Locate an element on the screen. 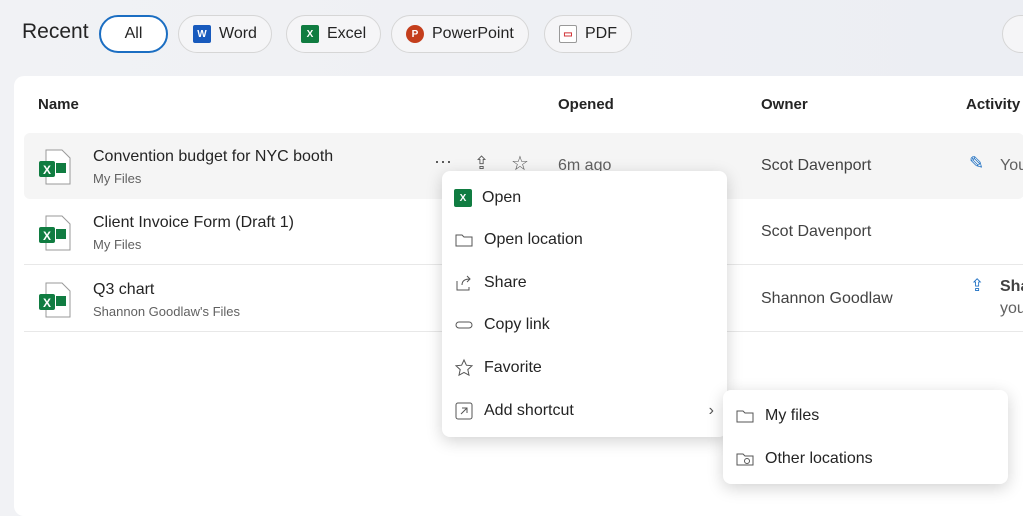 The image size is (1023, 516). menu-item-favorite: Favorite is located at coordinates (498, 368).